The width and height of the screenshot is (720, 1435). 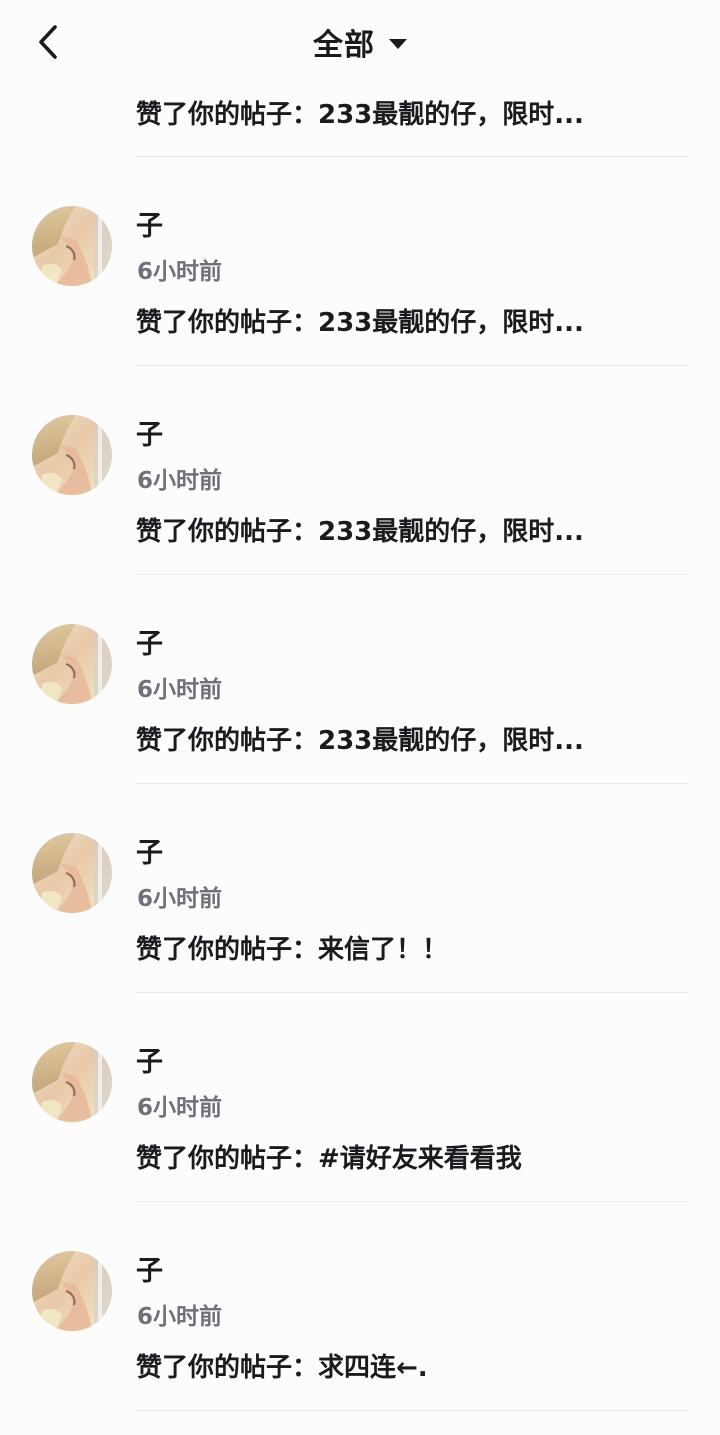 What do you see at coordinates (292, 950) in the screenshot?
I see `notification-message: 赞了你的帖子：来信了！！` at bounding box center [292, 950].